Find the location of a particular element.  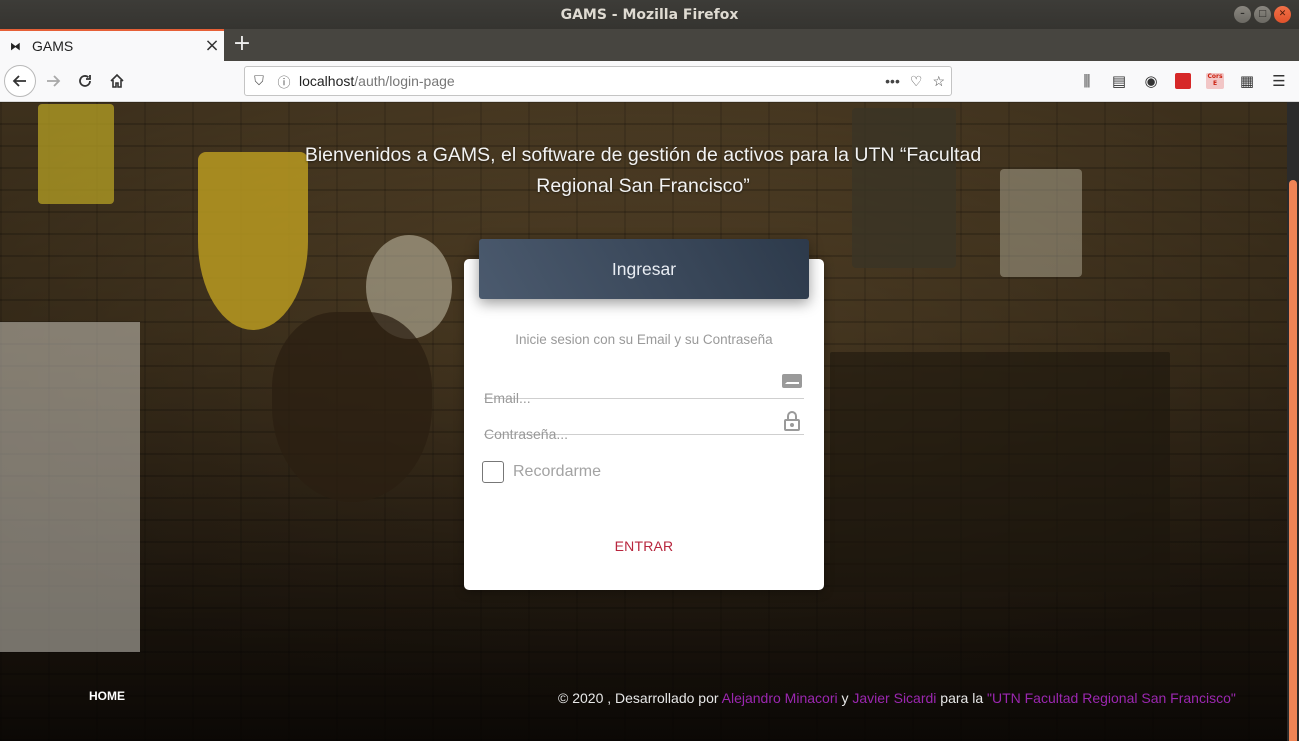

home-icon is located at coordinates (117, 80).